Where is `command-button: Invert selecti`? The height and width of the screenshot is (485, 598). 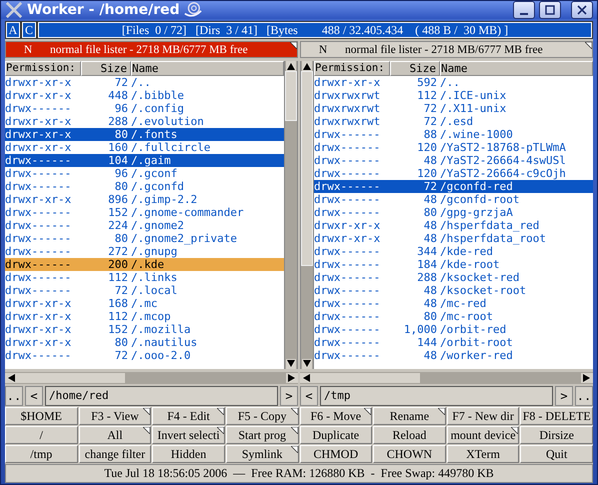 command-button: Invert selecti is located at coordinates (188, 435).